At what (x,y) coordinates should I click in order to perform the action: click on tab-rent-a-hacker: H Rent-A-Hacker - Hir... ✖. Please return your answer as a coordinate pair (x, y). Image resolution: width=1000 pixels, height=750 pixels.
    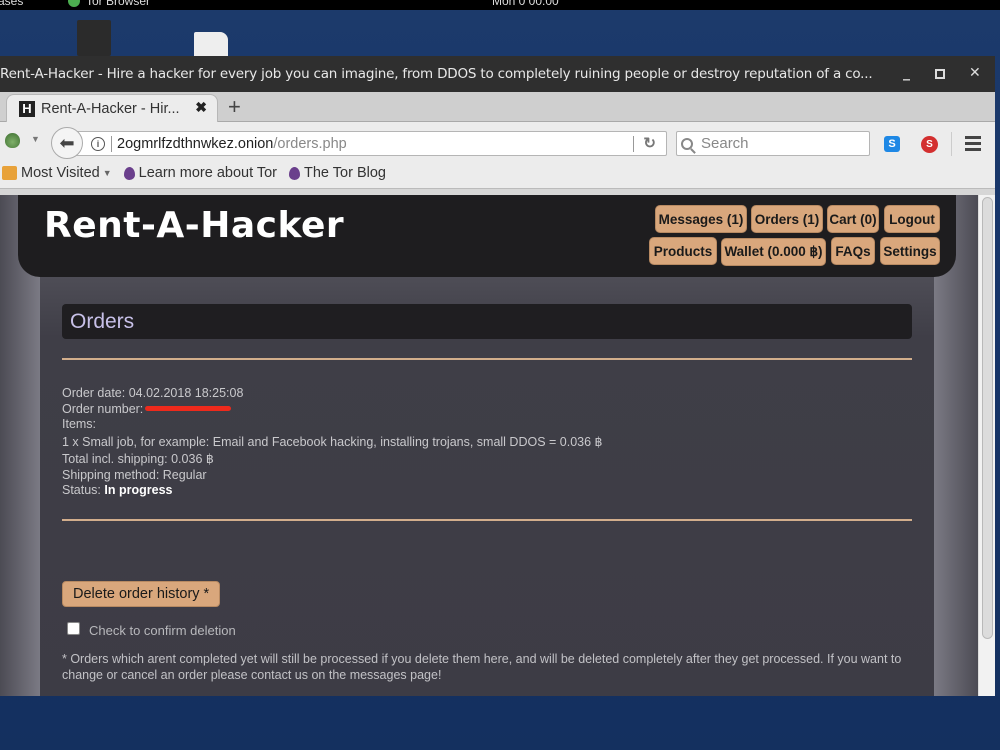
    Looking at the image, I should click on (112, 108).